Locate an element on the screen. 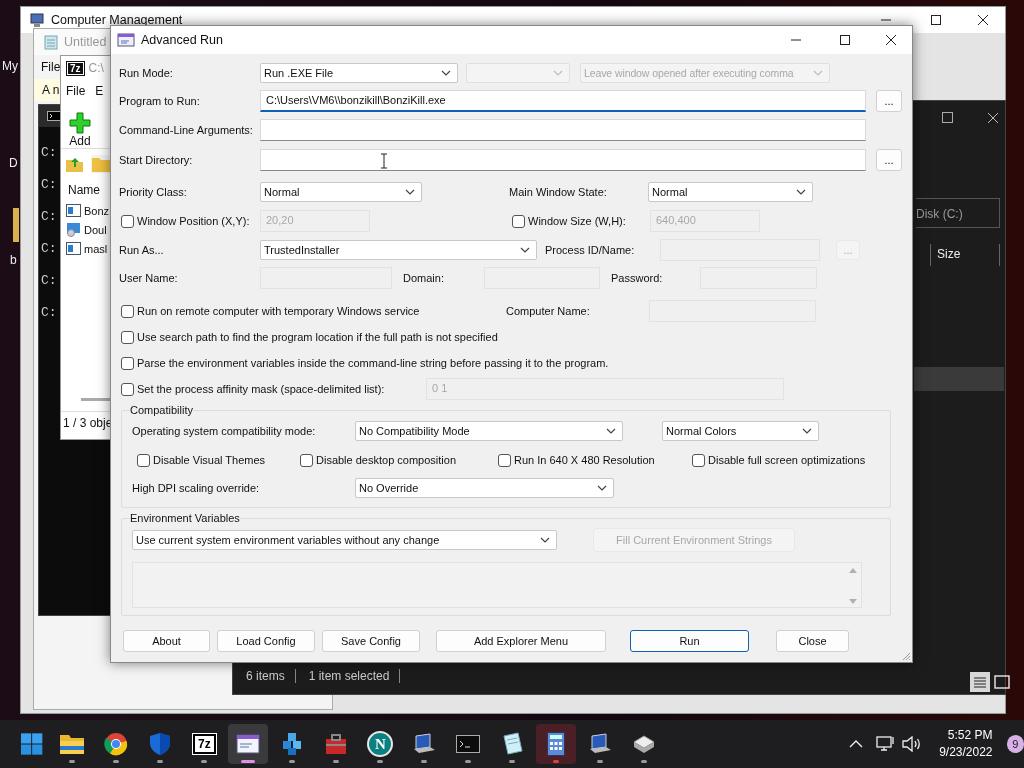 This screenshot has height=768, width=1024. address-bar: Disk (C:) is located at coordinates (958, 213).